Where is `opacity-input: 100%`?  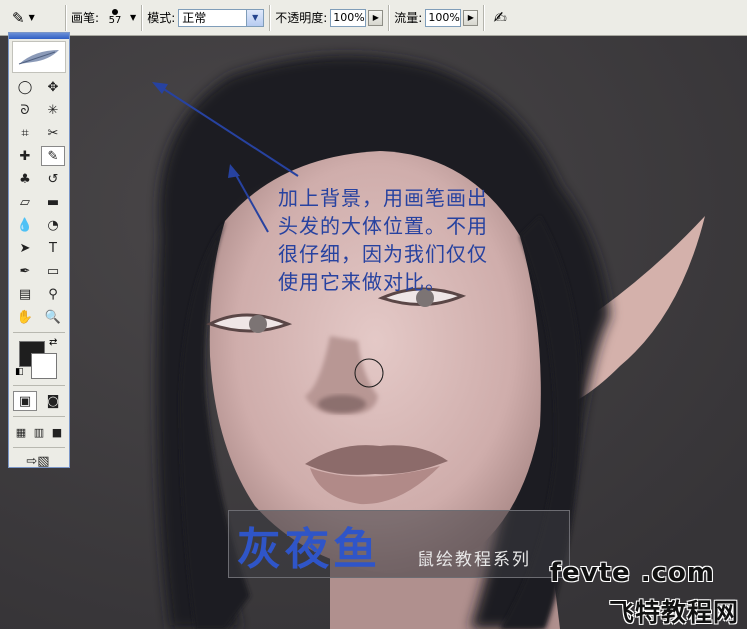
opacity-input: 100% is located at coordinates (348, 17).